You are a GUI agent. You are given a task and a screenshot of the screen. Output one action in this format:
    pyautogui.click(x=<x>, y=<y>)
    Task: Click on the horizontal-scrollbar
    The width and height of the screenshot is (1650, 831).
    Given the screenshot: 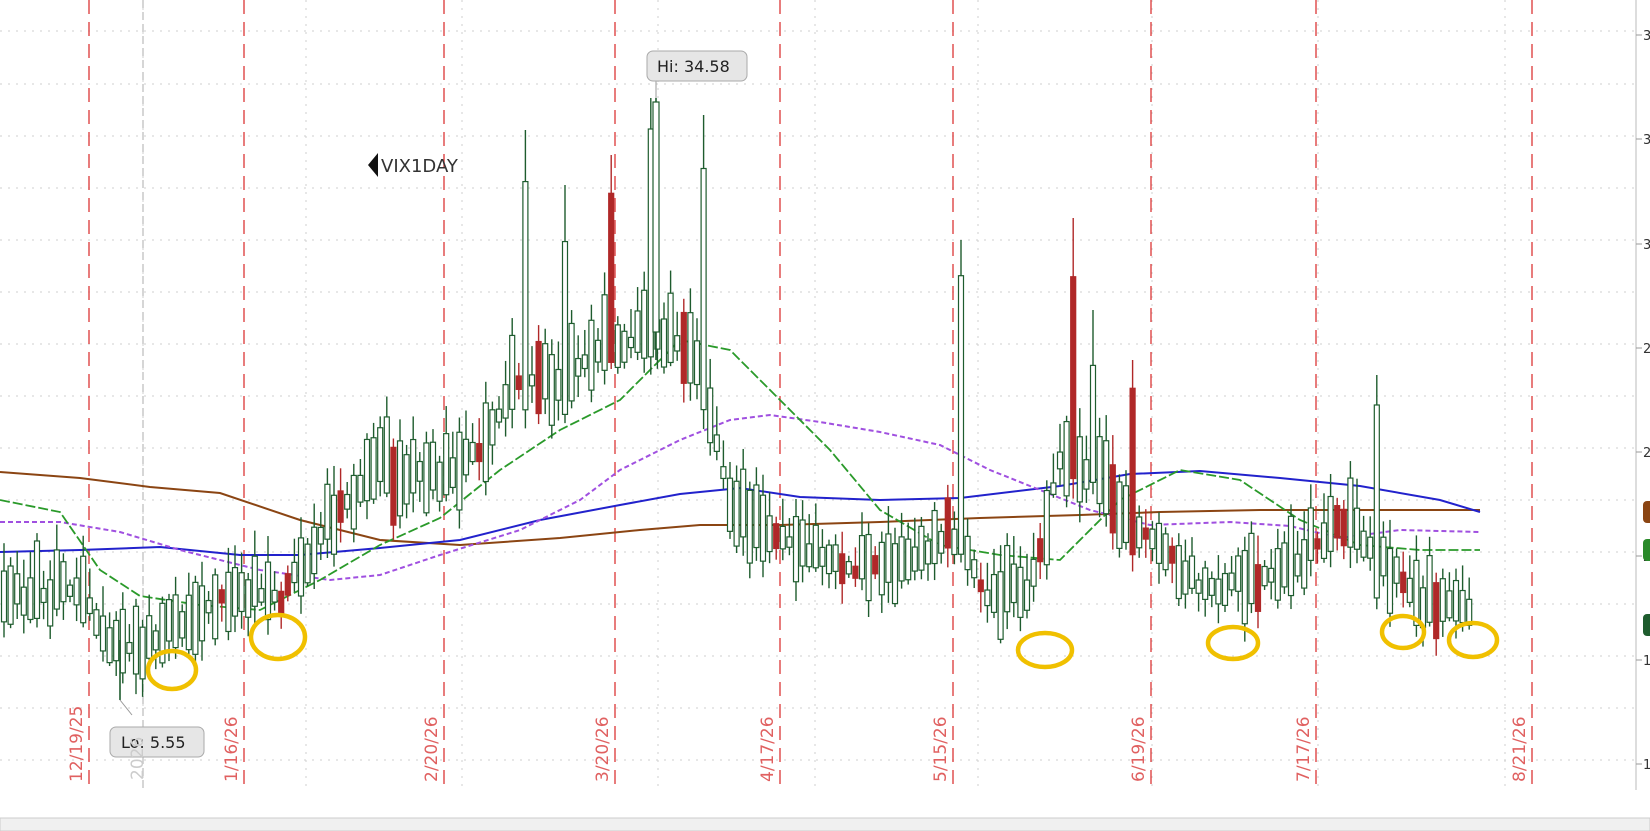 What is the action you would take?
    pyautogui.click(x=825, y=824)
    